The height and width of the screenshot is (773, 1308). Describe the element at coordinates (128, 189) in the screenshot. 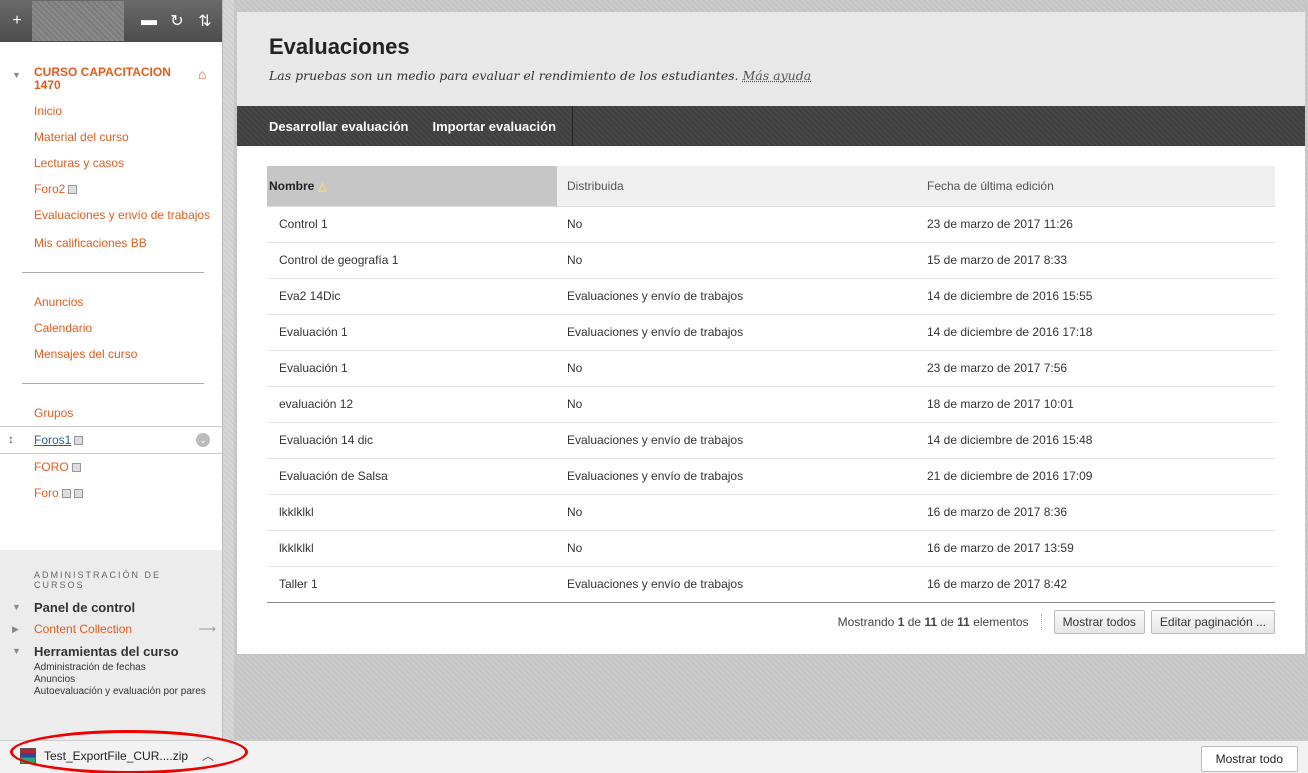

I see `menu-item-foro2: Foro2` at that location.